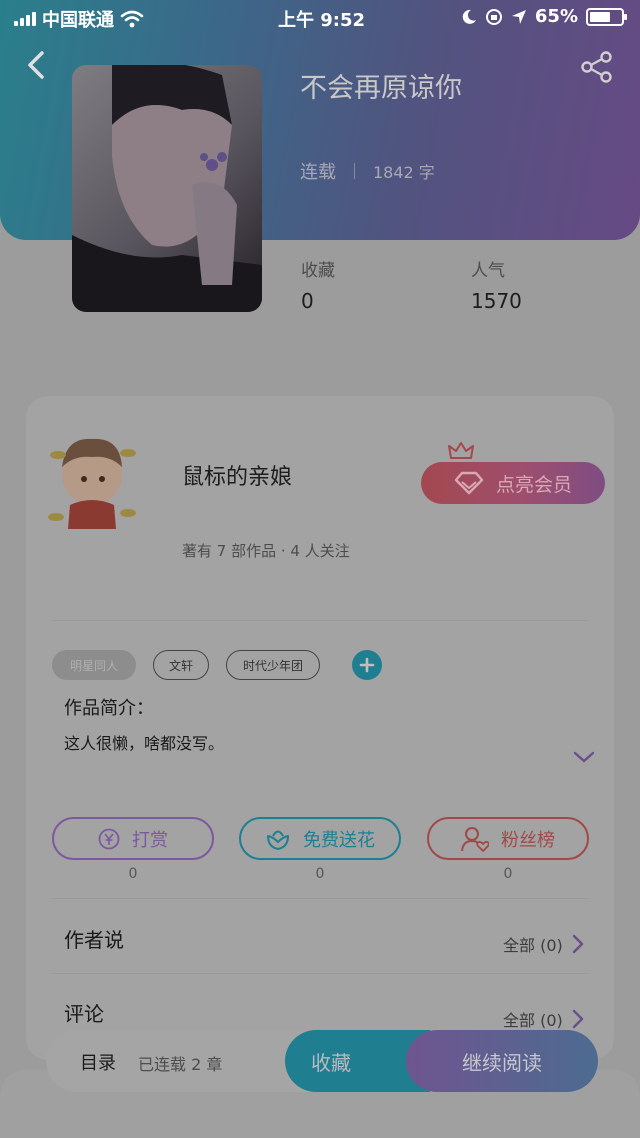 This screenshot has height=1138, width=640. I want to click on book-cover-image, so click(167, 188).